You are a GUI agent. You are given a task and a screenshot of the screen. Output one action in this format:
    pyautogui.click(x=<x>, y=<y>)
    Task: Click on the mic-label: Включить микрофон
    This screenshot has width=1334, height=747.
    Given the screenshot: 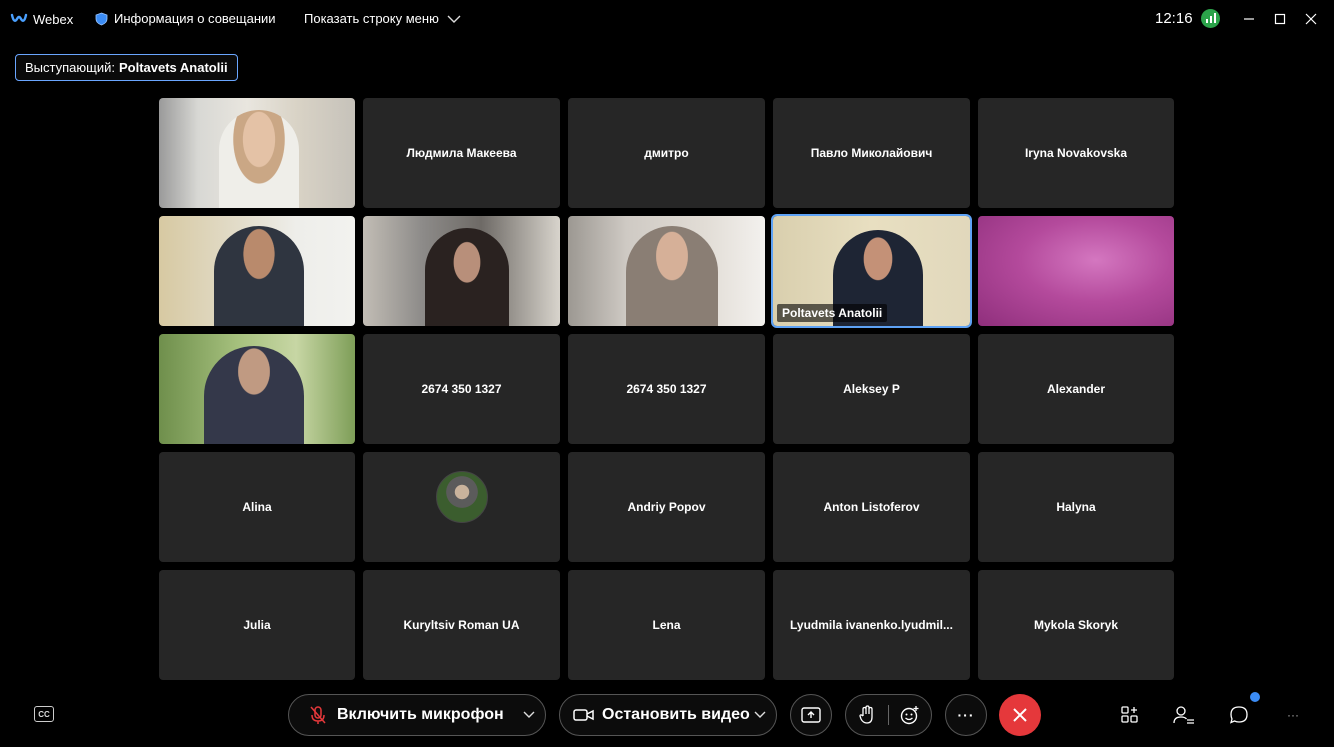 What is the action you would take?
    pyautogui.click(x=420, y=714)
    